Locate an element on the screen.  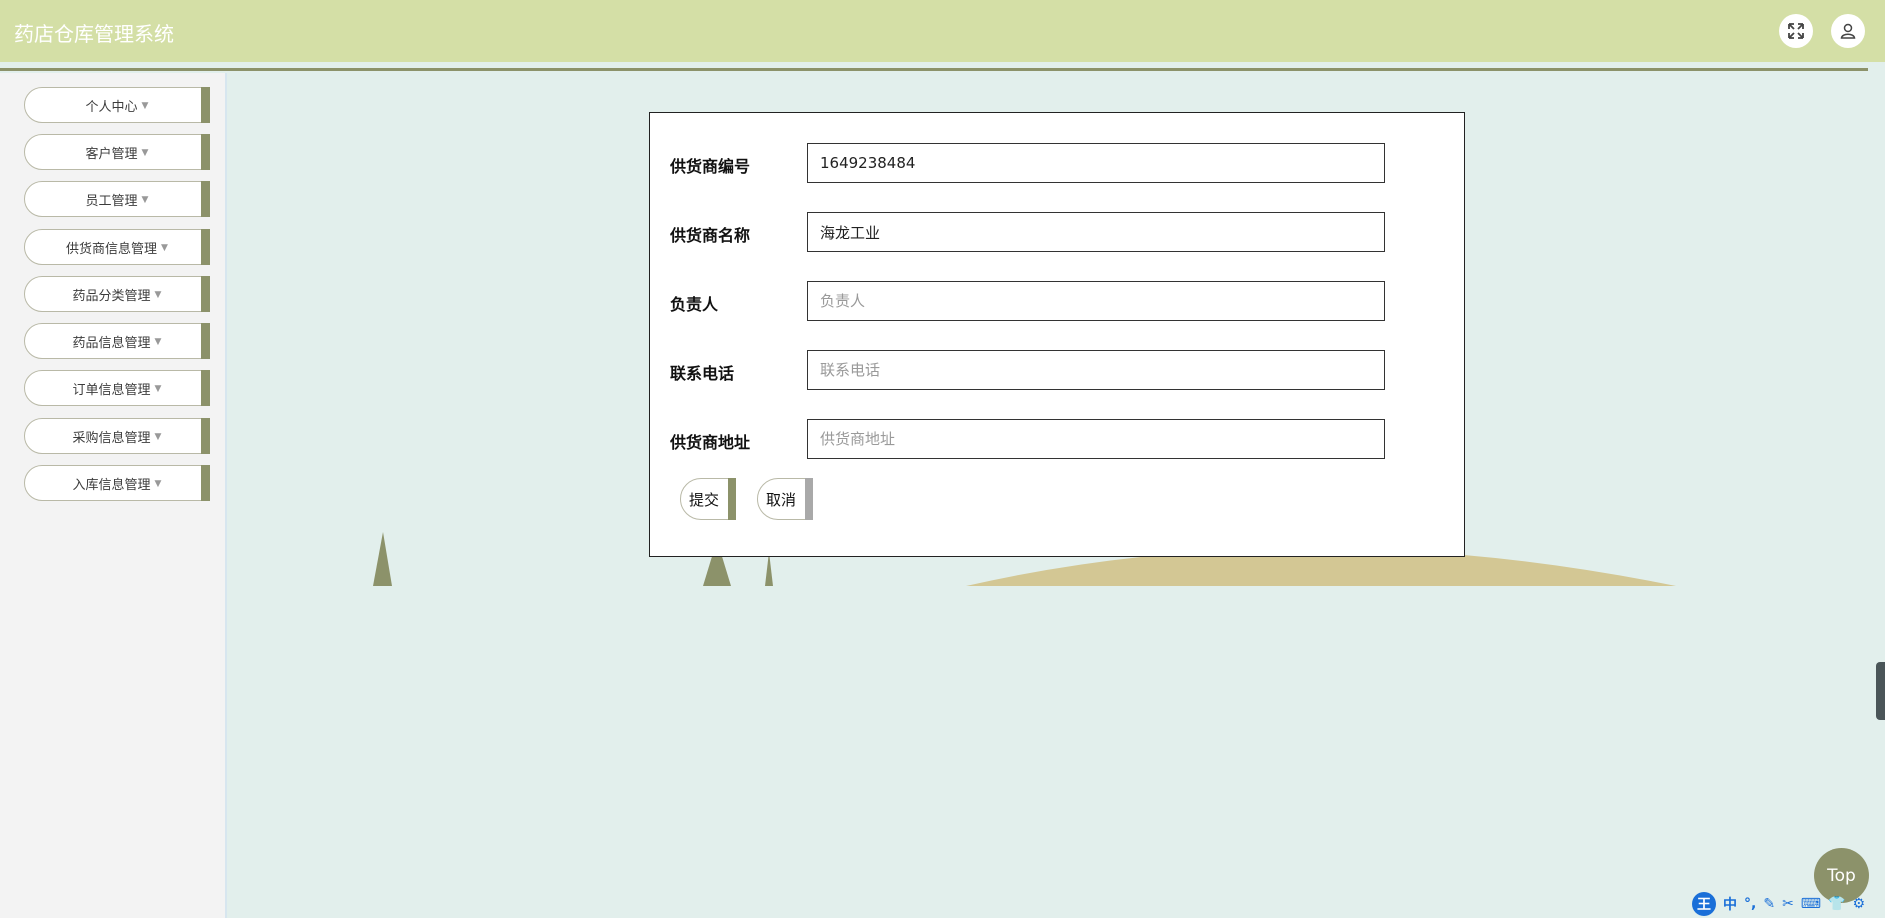
address-input is located at coordinates (1096, 439).